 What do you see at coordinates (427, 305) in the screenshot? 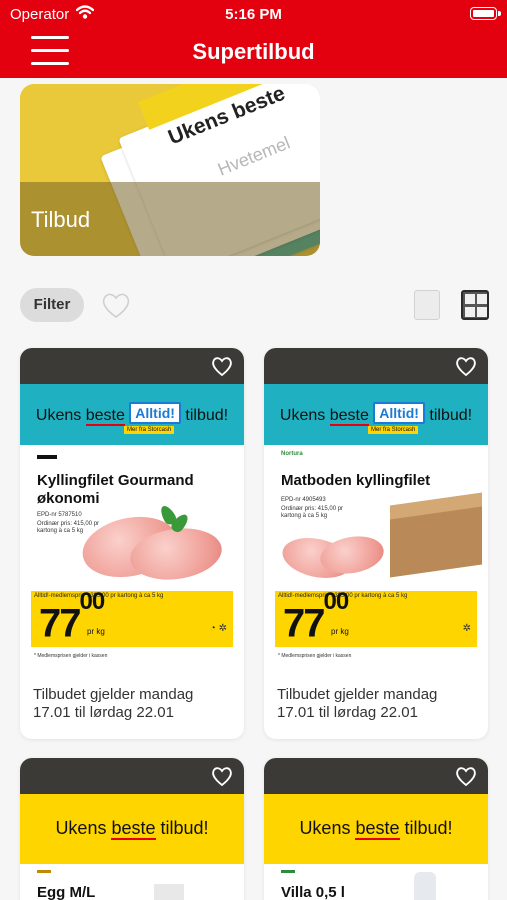
I see `single-view-icon` at bounding box center [427, 305].